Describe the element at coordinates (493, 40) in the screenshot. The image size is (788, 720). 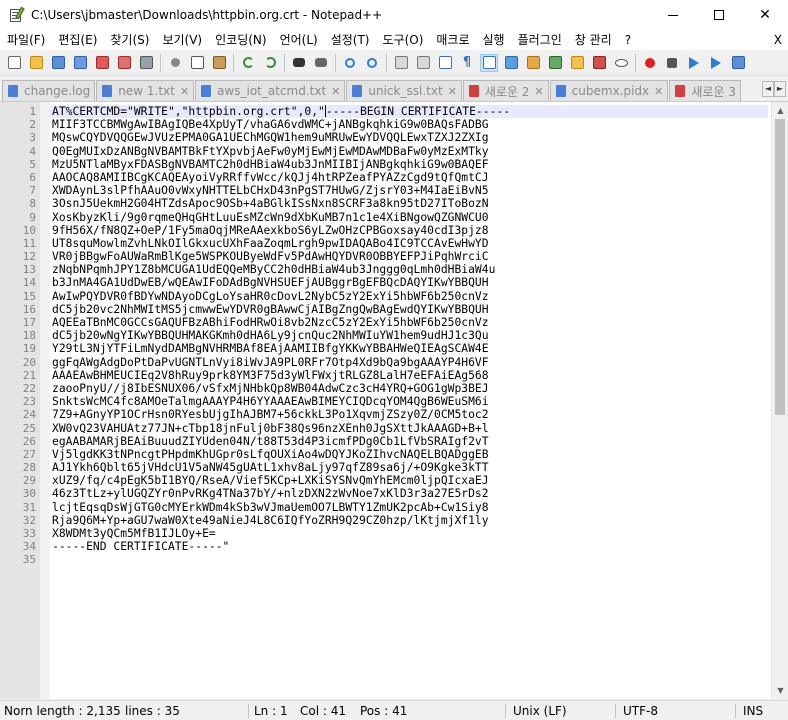
I see `menu-run: 실행` at that location.